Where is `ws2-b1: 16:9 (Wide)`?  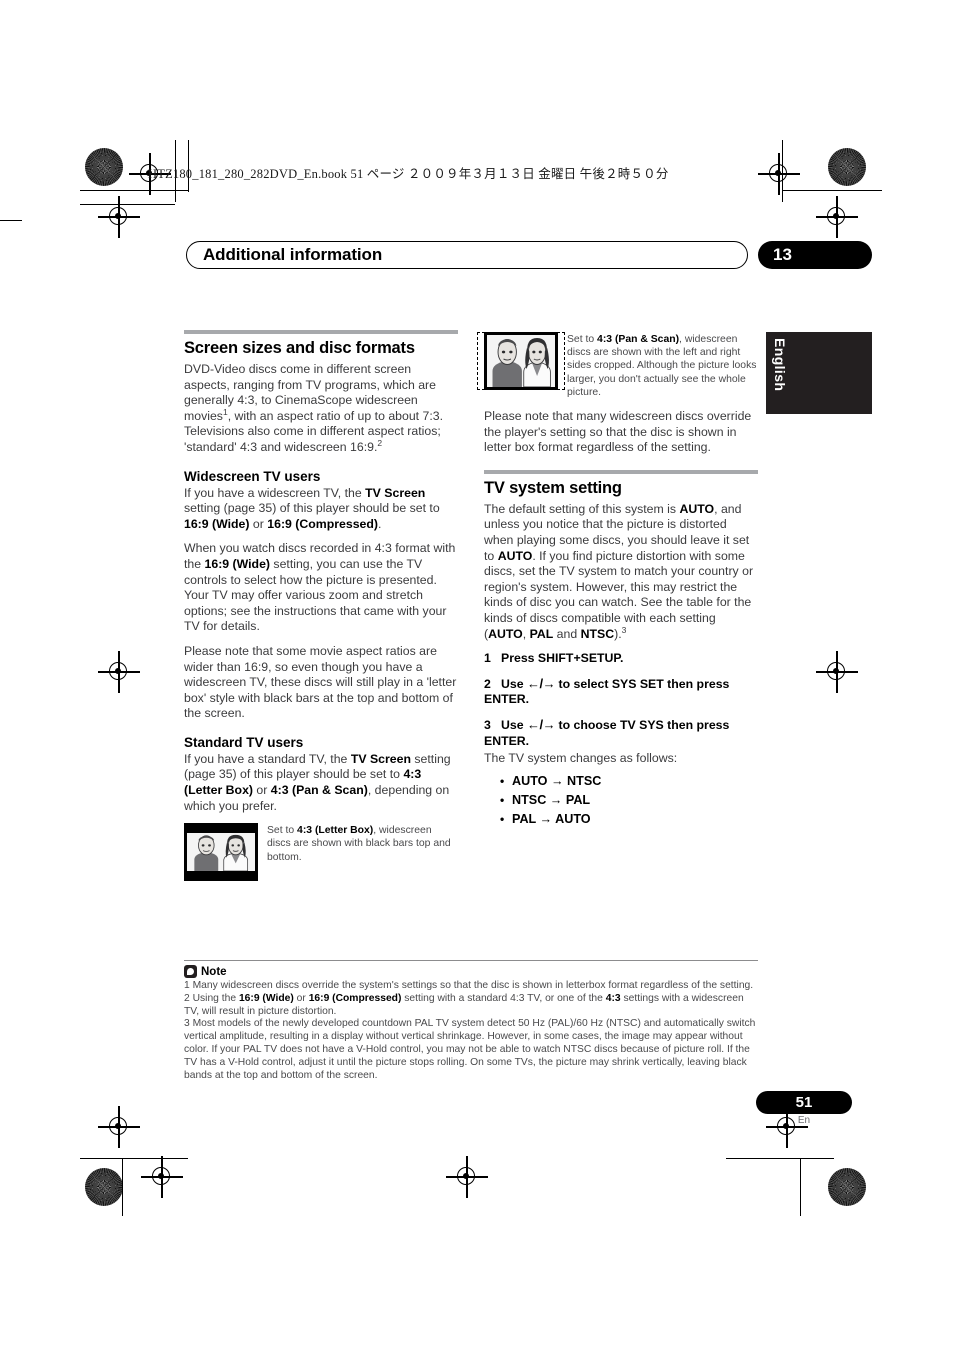 ws2-b1: 16:9 (Wide) is located at coordinates (237, 563).